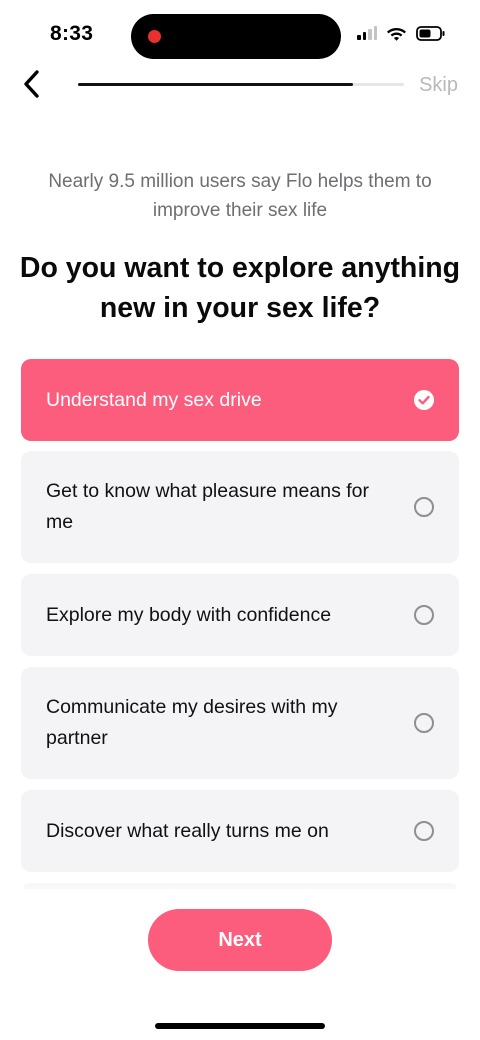  Describe the element at coordinates (396, 34) in the screenshot. I see `wifi-icon` at that location.